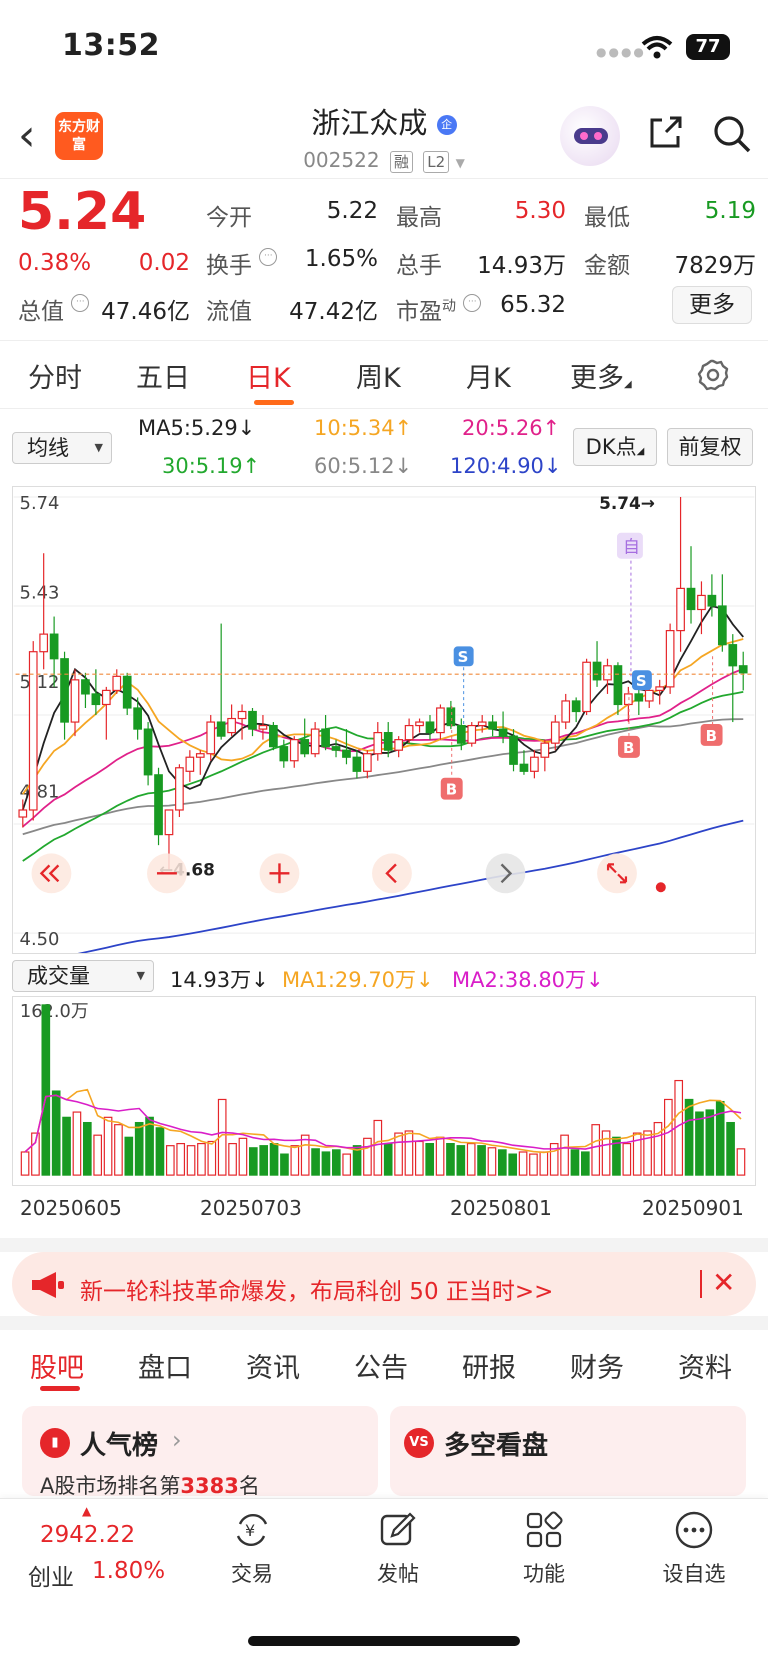  I want to click on zoom-out-icon, so click(167, 873).